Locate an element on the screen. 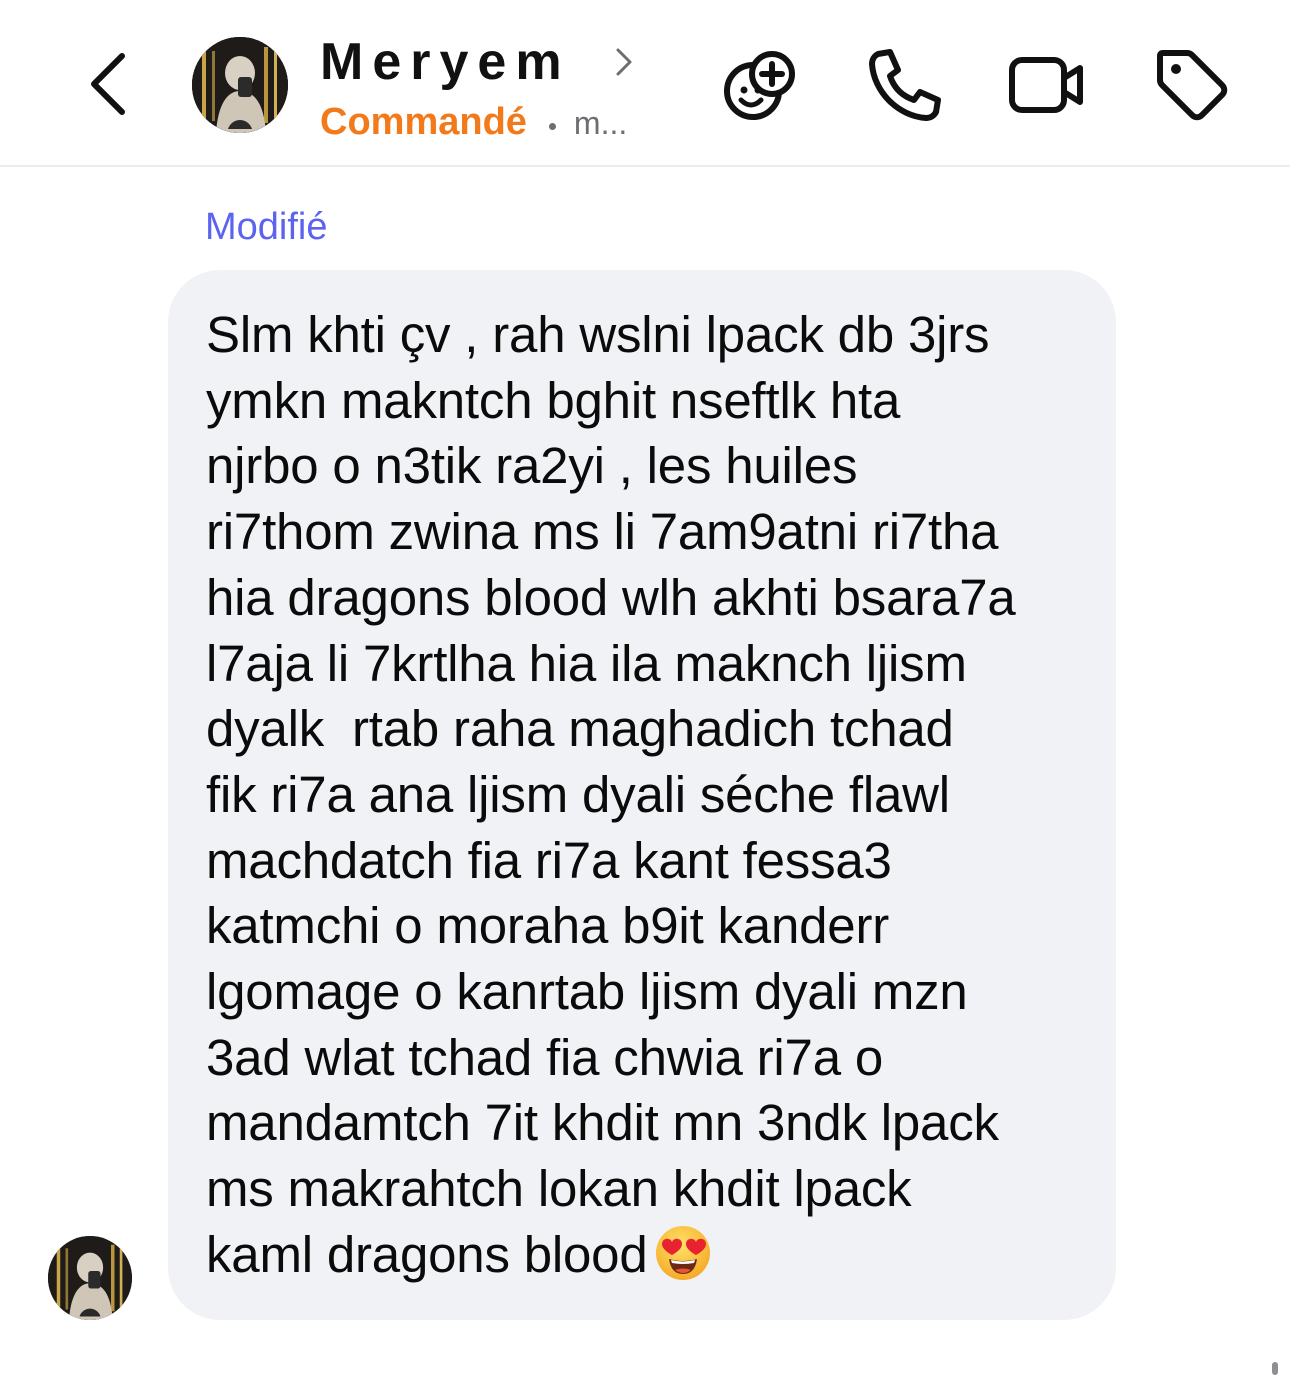 This screenshot has width=1290, height=1375. contact-name: Meryem is located at coordinates (445, 62).